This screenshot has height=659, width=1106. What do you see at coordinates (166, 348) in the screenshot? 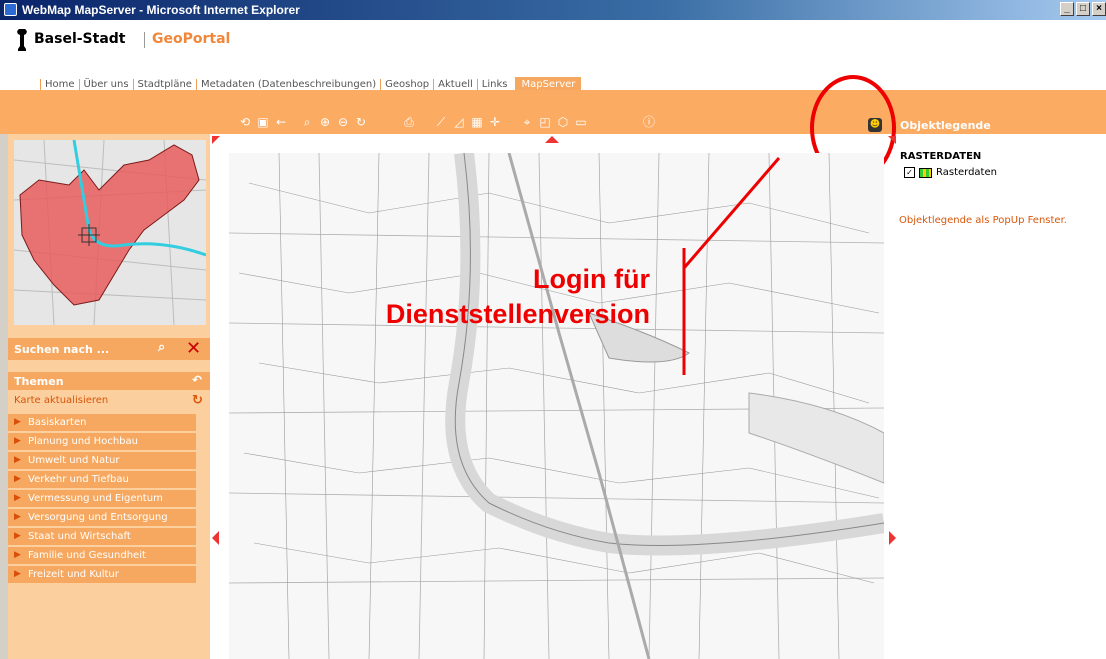
I see `search-icon: ⌕` at bounding box center [166, 348].